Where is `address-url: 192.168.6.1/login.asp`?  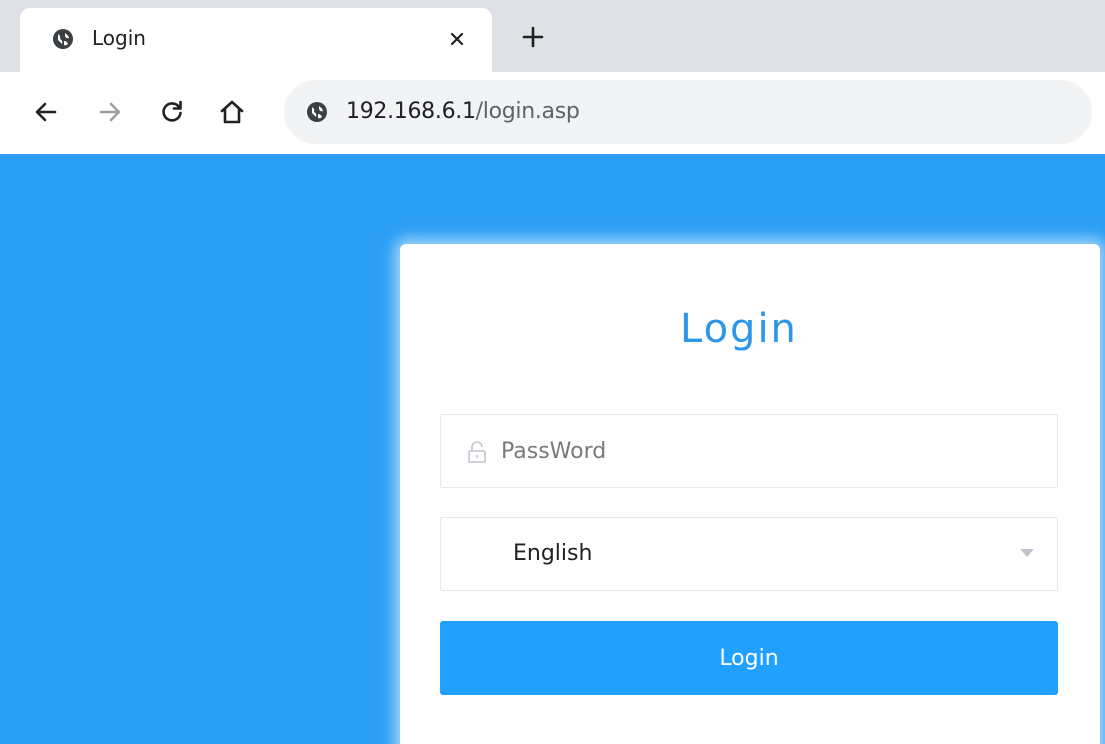
address-url: 192.168.6.1/login.asp is located at coordinates (463, 111).